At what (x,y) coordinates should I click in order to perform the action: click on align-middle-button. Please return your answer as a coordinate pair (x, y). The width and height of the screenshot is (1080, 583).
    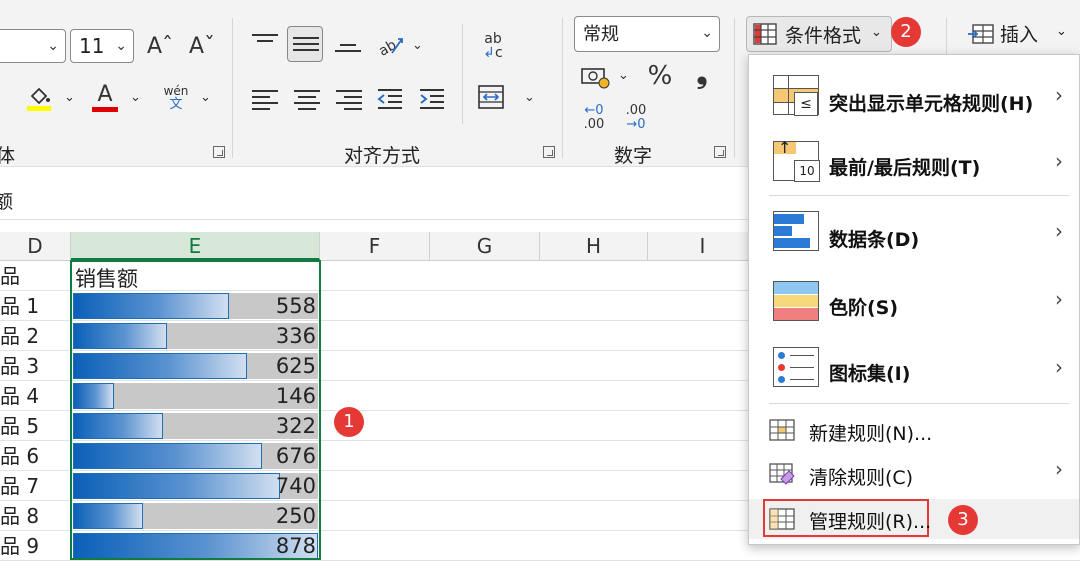
    Looking at the image, I should click on (305, 44).